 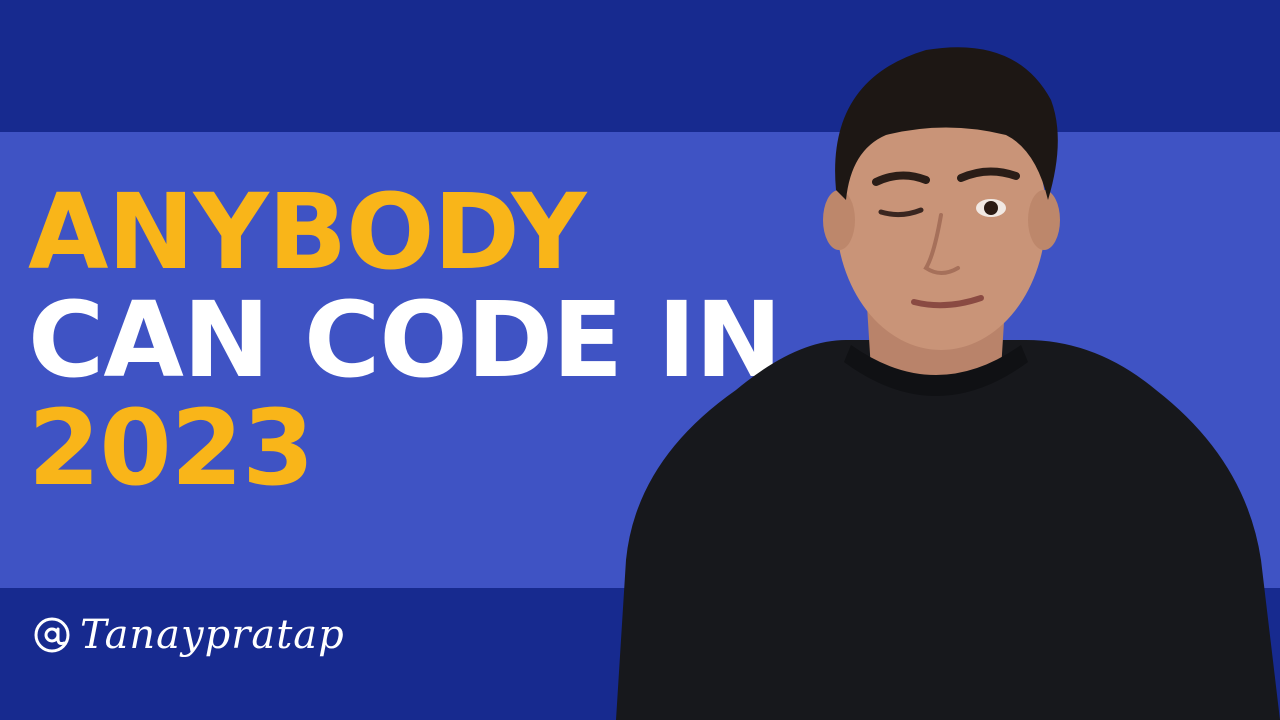 I want to click on handle-text: Tanaypratap, so click(x=212, y=635).